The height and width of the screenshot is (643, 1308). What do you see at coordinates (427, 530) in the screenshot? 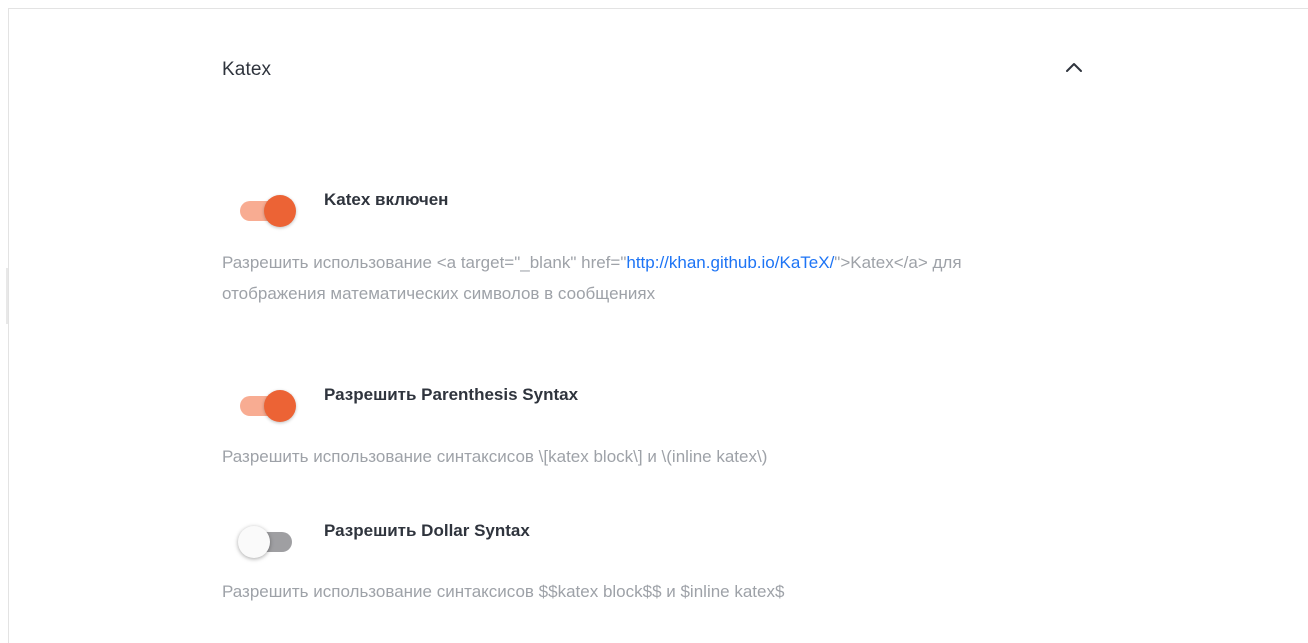
I see `setting-label: Разрешить Dollar Syntax` at bounding box center [427, 530].